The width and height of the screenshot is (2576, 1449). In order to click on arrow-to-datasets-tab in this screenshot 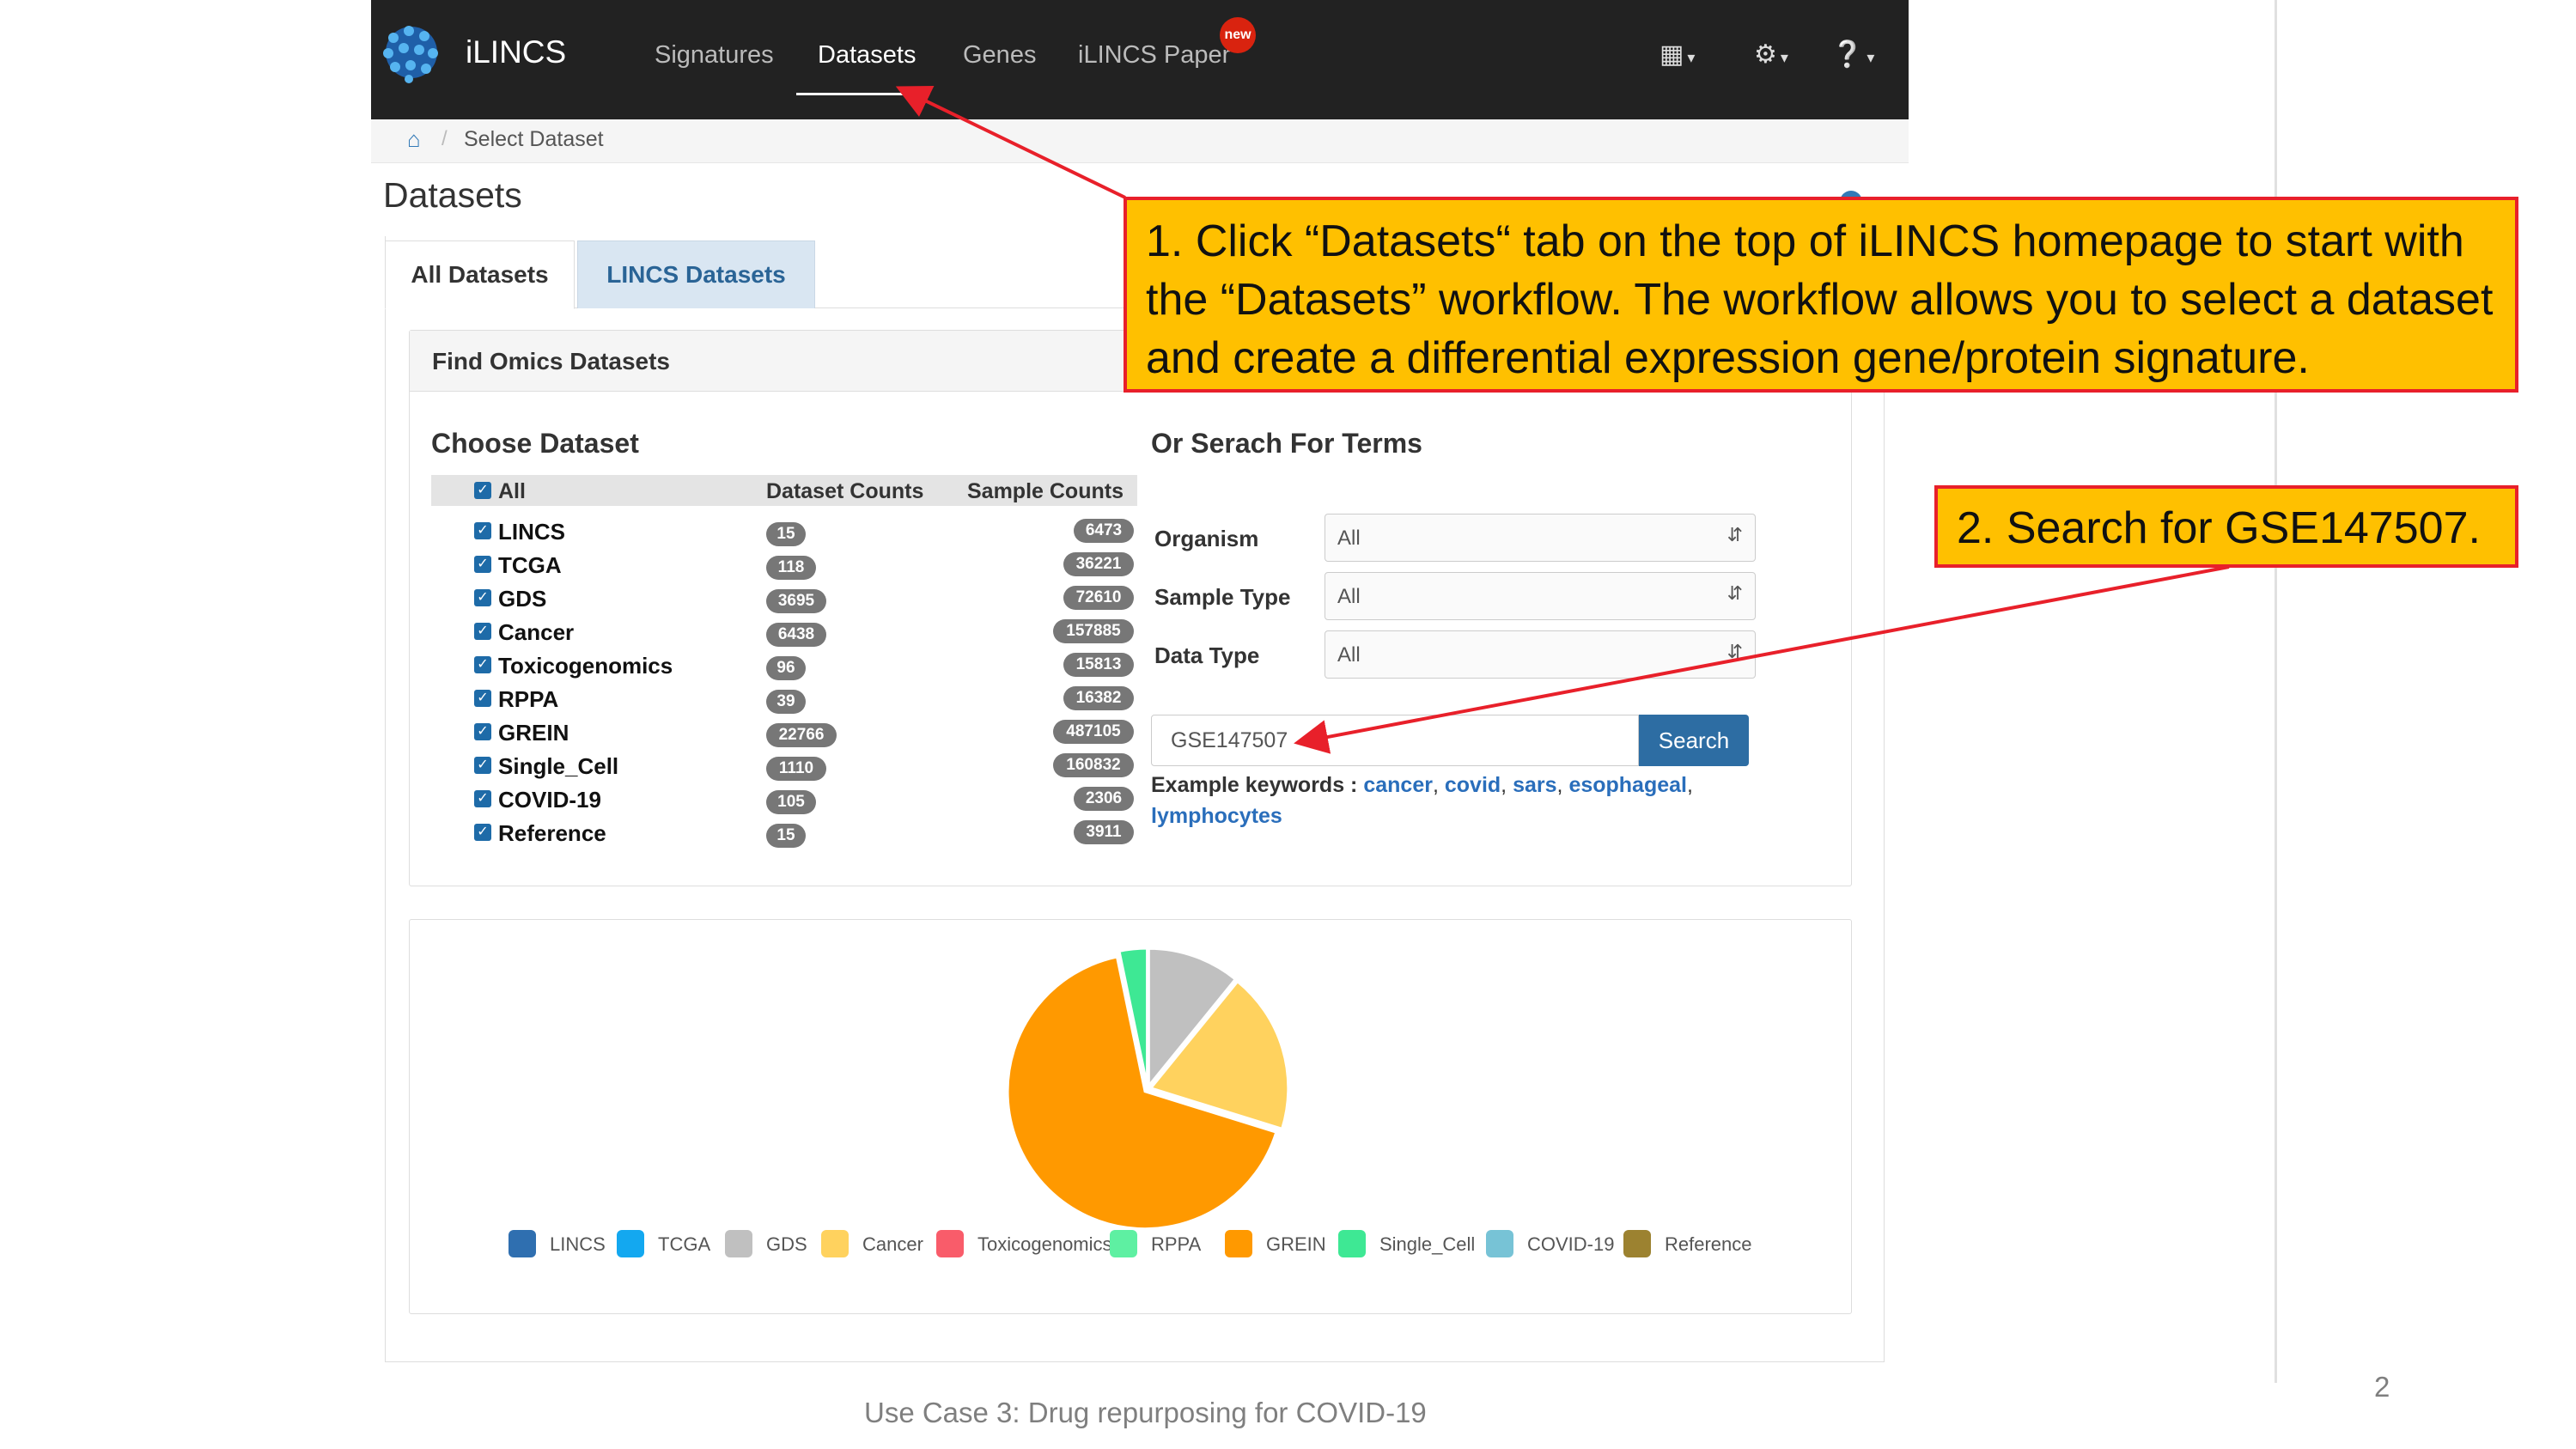, I will do `click(1010, 142)`.